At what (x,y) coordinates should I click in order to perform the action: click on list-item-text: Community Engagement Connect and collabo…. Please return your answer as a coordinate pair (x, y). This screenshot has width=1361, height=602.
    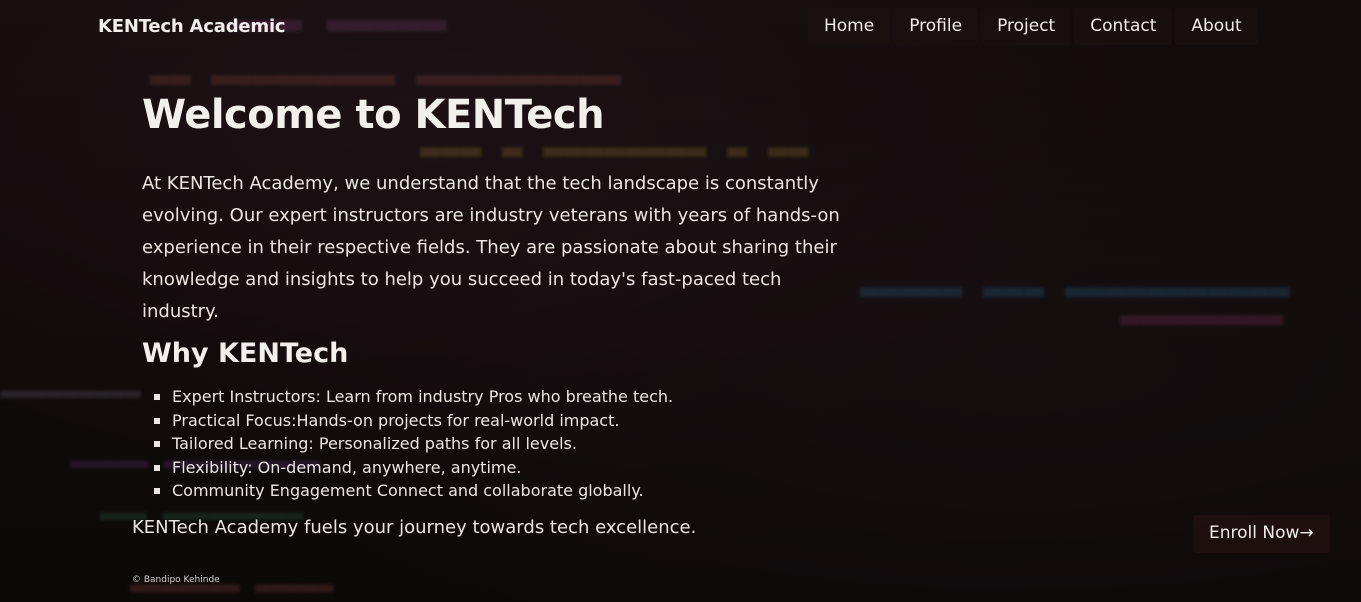
    Looking at the image, I should click on (408, 490).